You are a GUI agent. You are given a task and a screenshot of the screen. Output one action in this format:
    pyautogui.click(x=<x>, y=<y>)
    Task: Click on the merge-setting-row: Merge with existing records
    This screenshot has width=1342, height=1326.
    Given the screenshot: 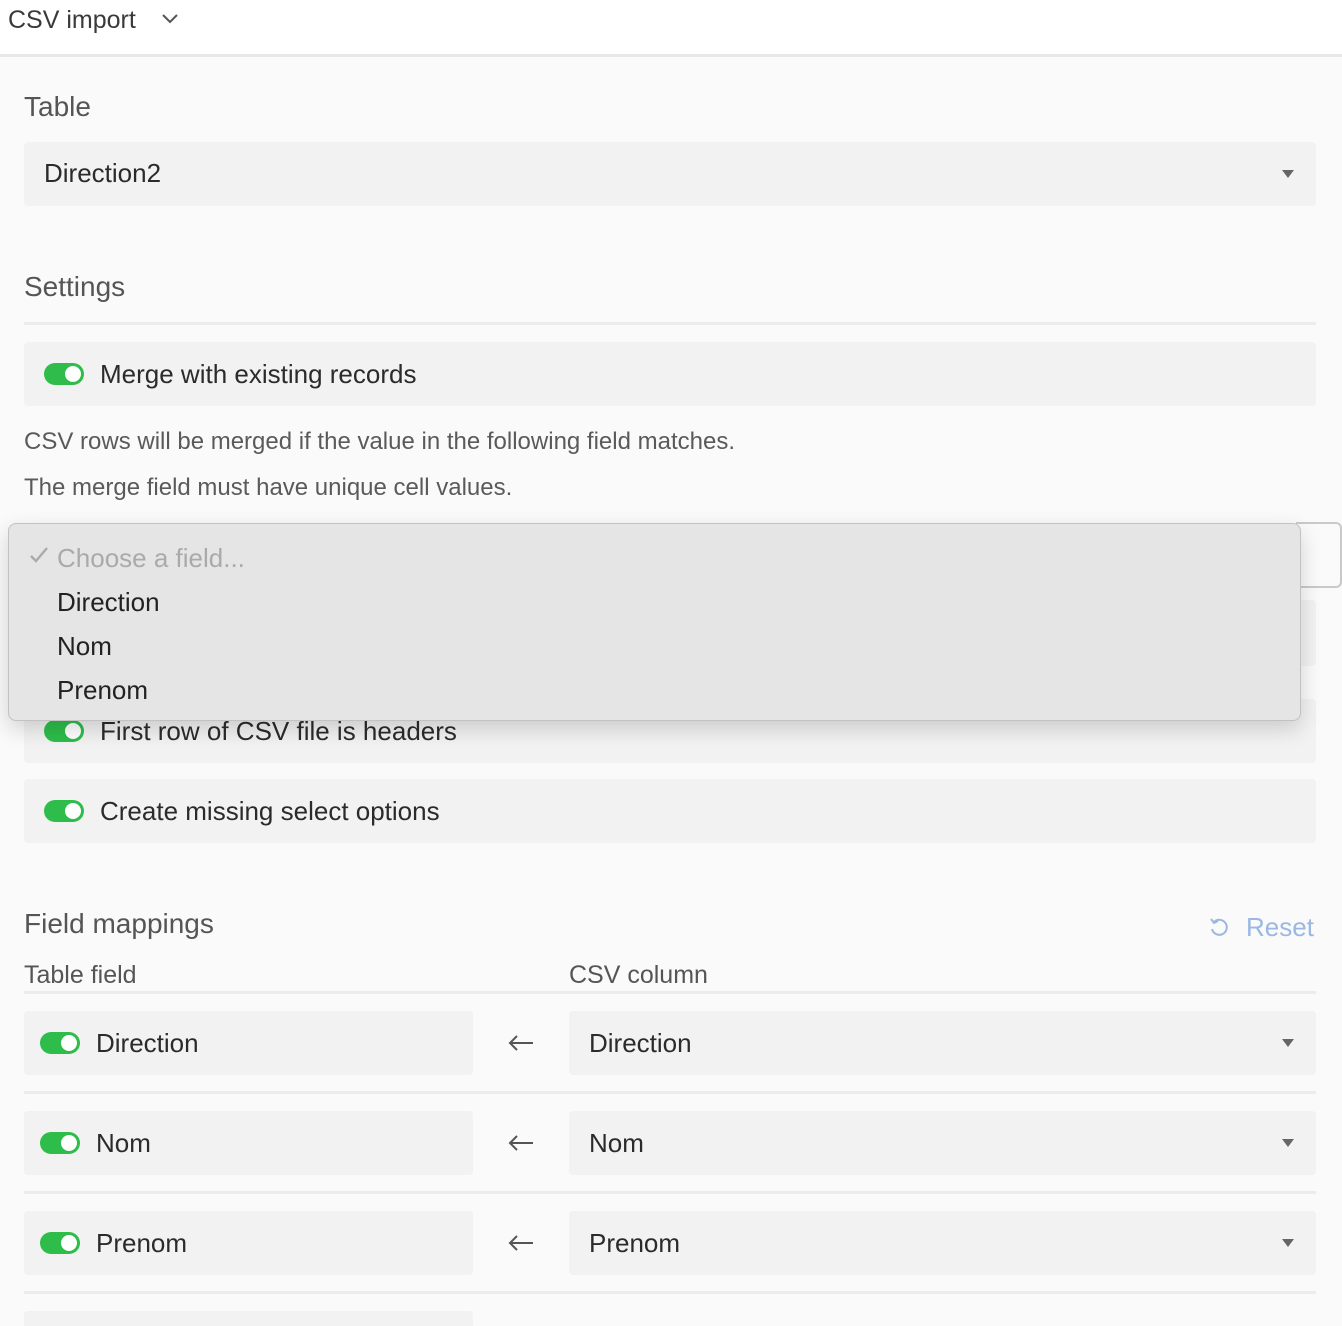 What is the action you would take?
    pyautogui.click(x=670, y=374)
    